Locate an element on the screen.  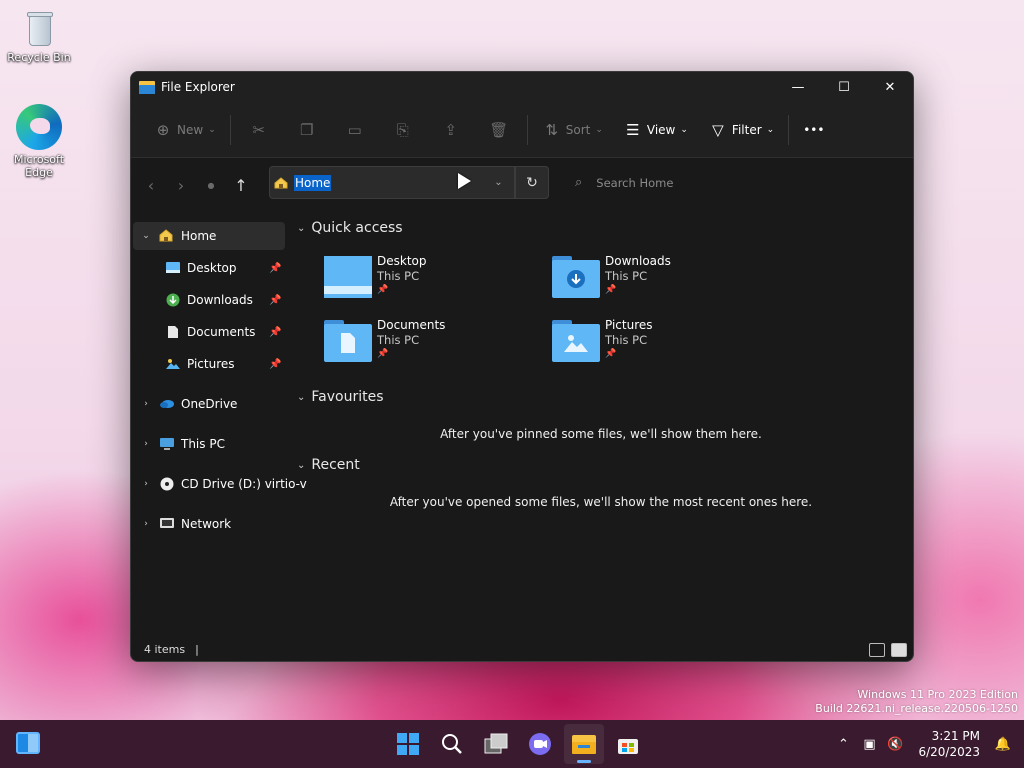
address-path: Home is located at coordinates (313, 182).